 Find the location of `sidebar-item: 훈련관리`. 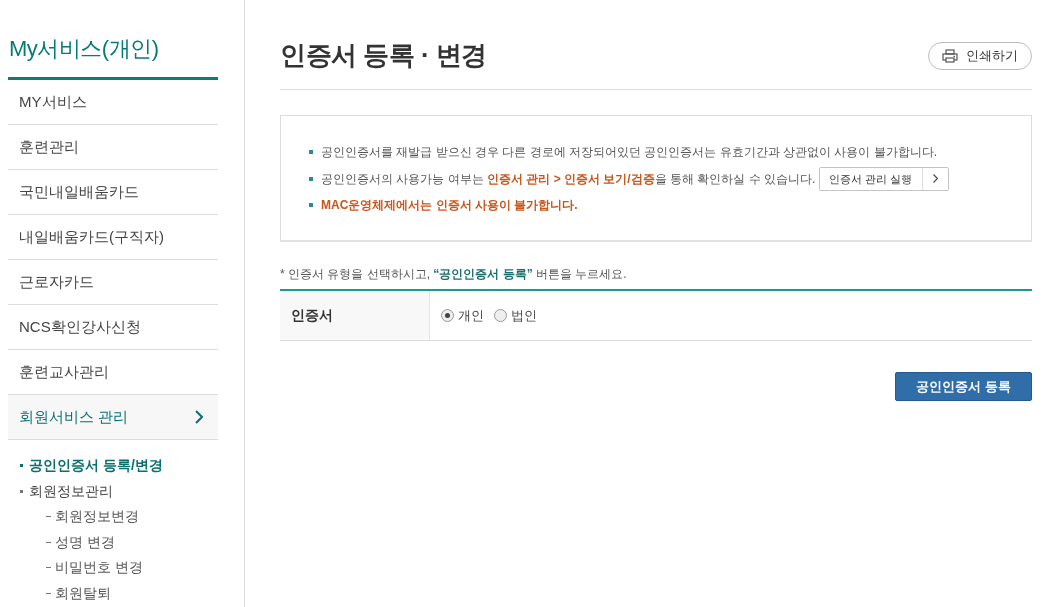

sidebar-item: 훈련관리 is located at coordinates (113, 147).